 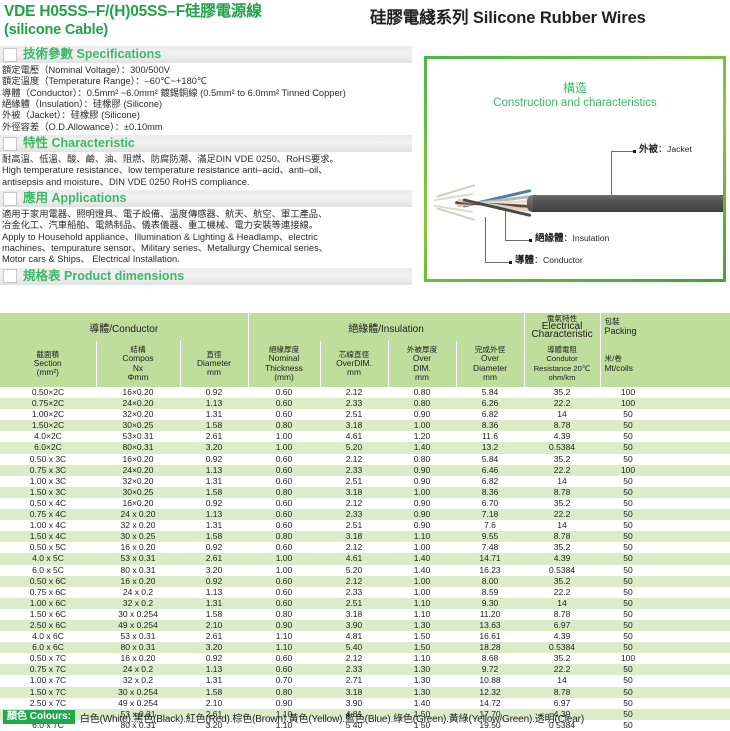 I want to click on table-cell: 2.10, so click(x=214, y=625).